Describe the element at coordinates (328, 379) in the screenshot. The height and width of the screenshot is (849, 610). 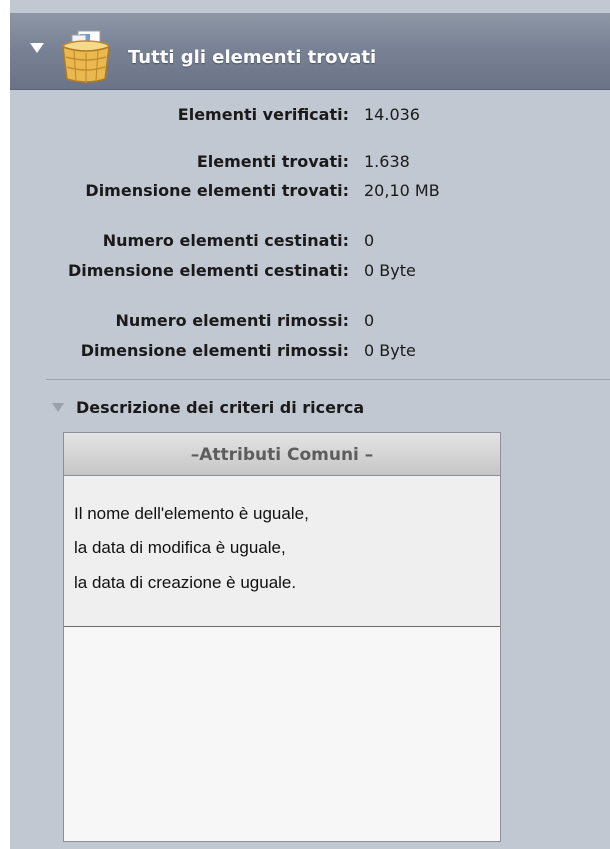
I see `section-divider` at that location.